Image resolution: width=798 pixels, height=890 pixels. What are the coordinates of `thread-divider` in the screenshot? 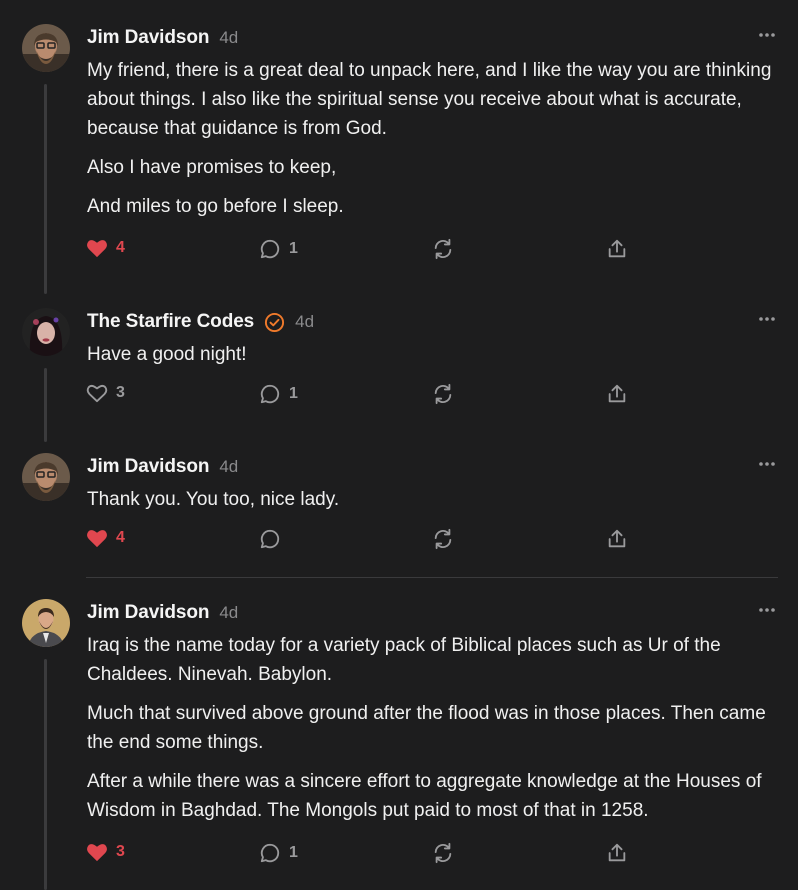 It's located at (432, 577).